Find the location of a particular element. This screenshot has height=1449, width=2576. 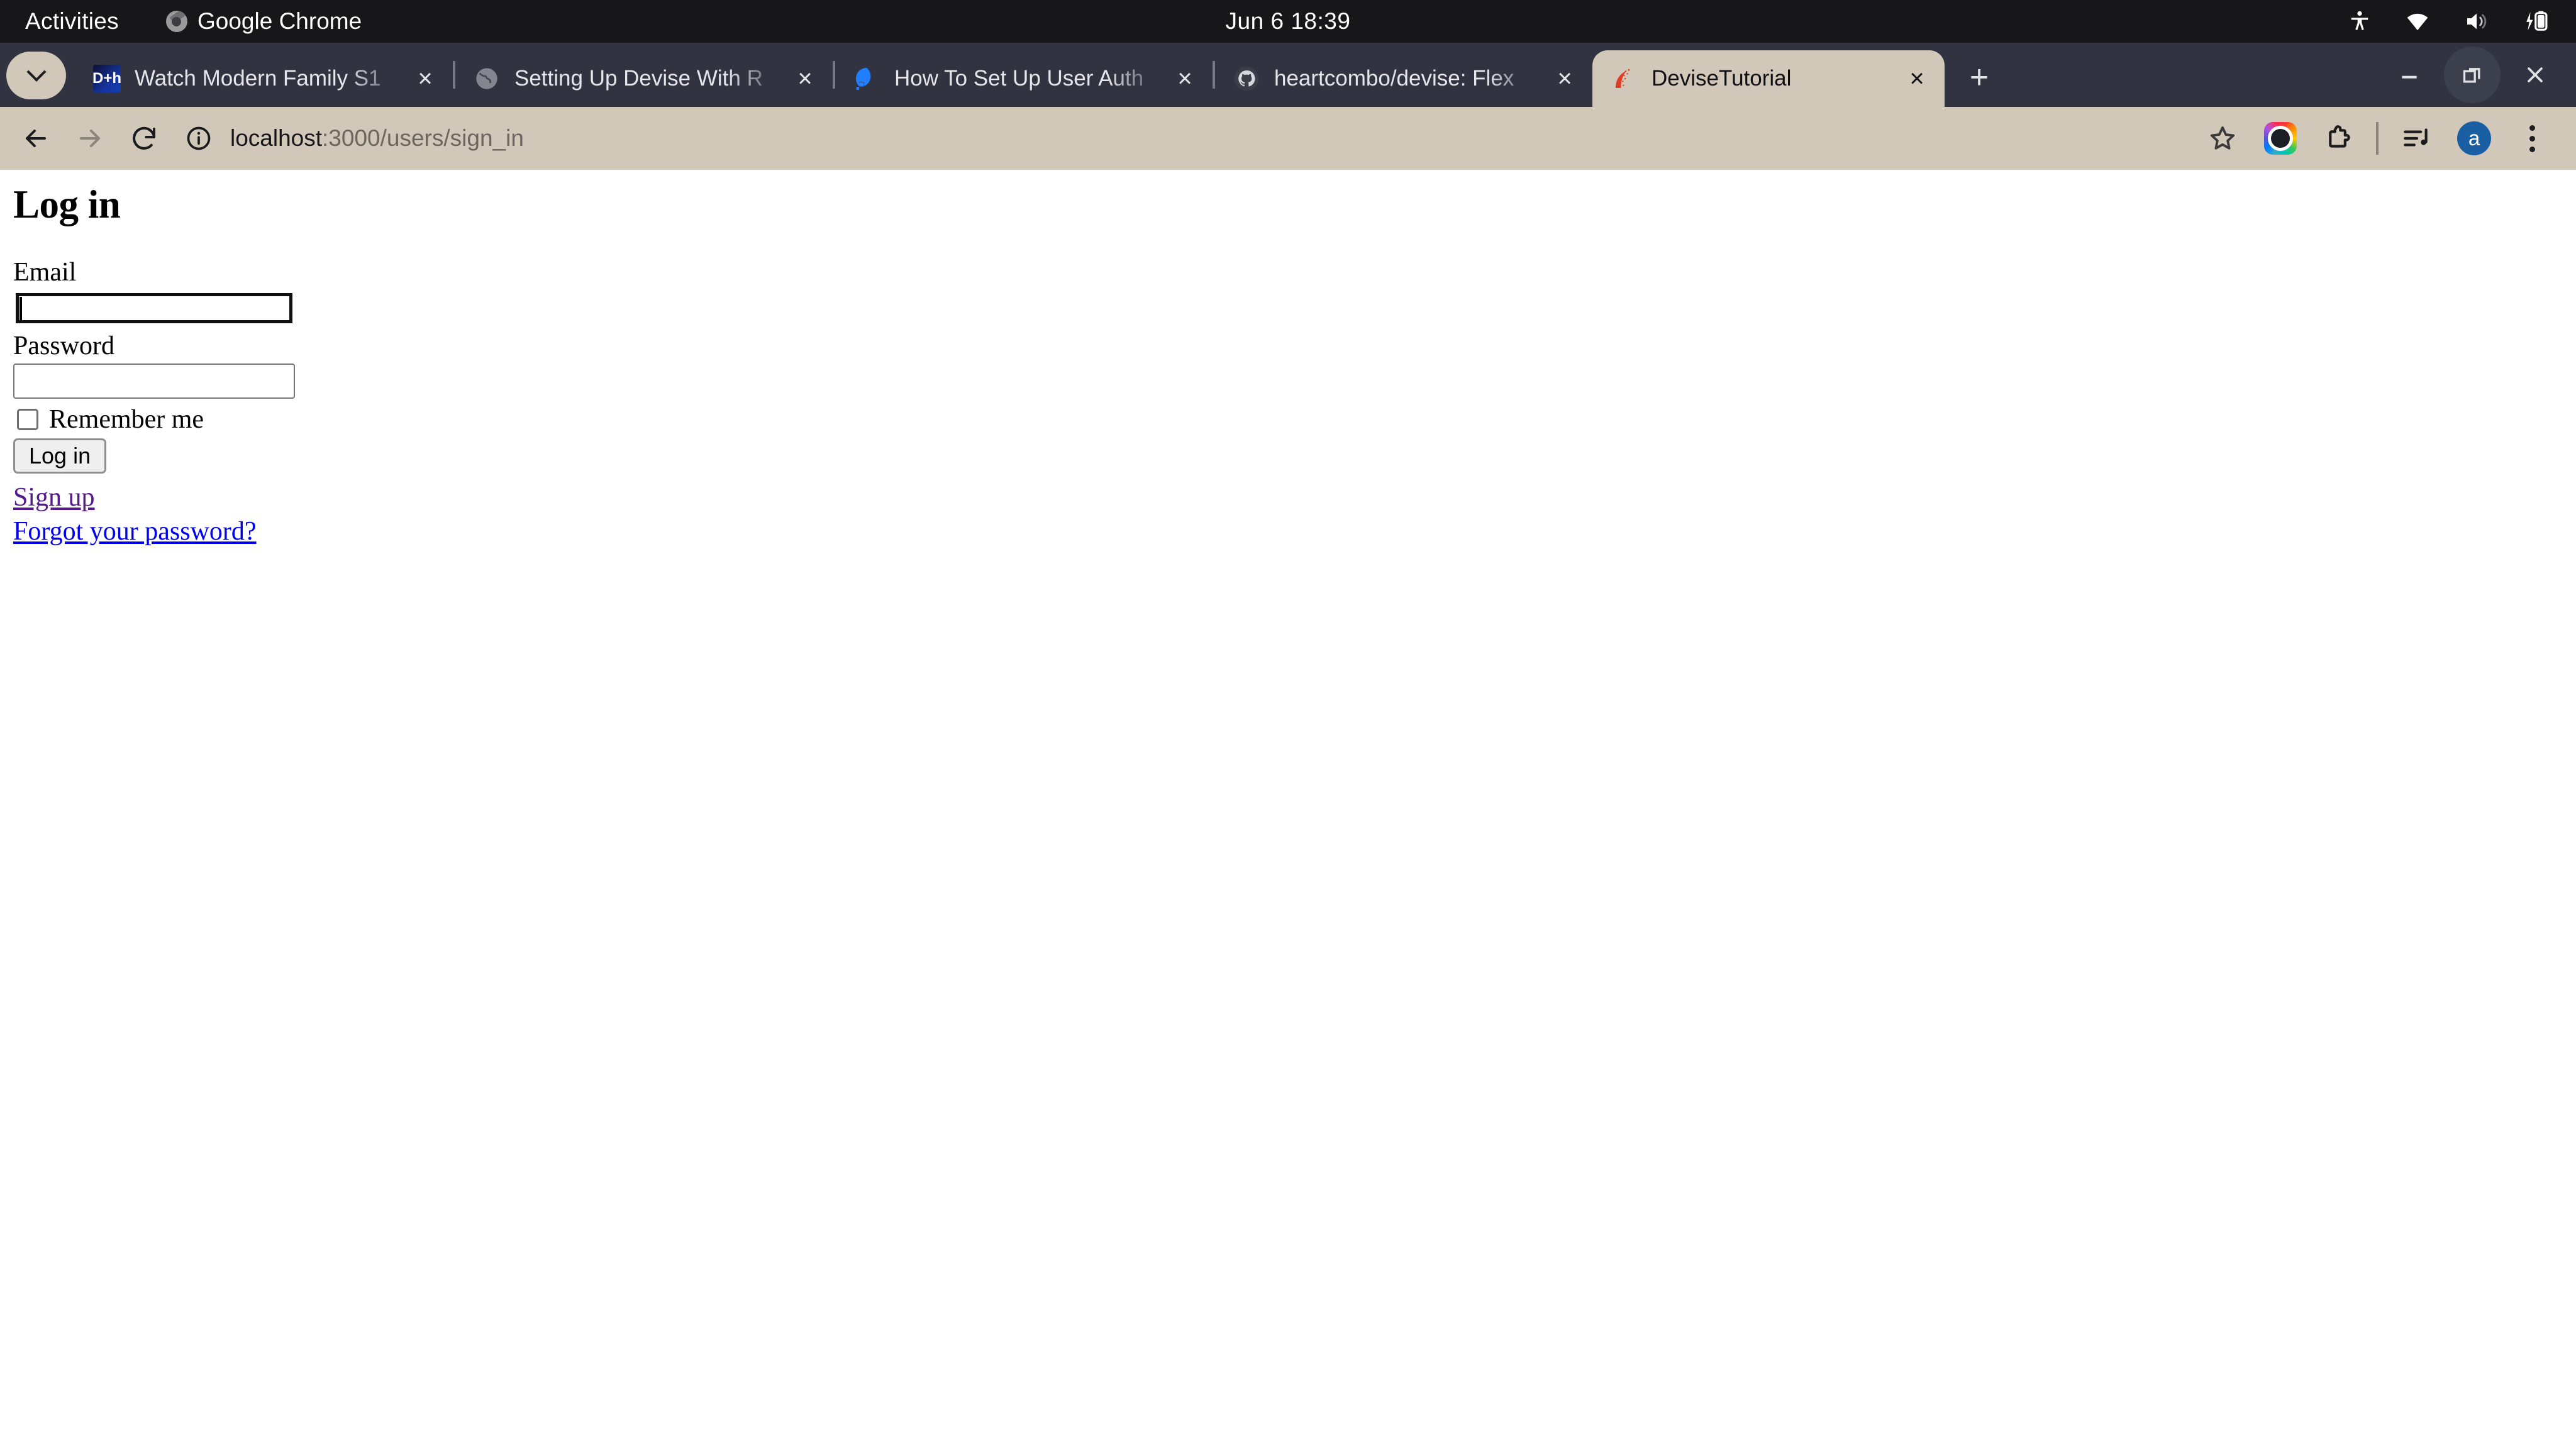

toolbar-actions: a is located at coordinates (2377, 138).